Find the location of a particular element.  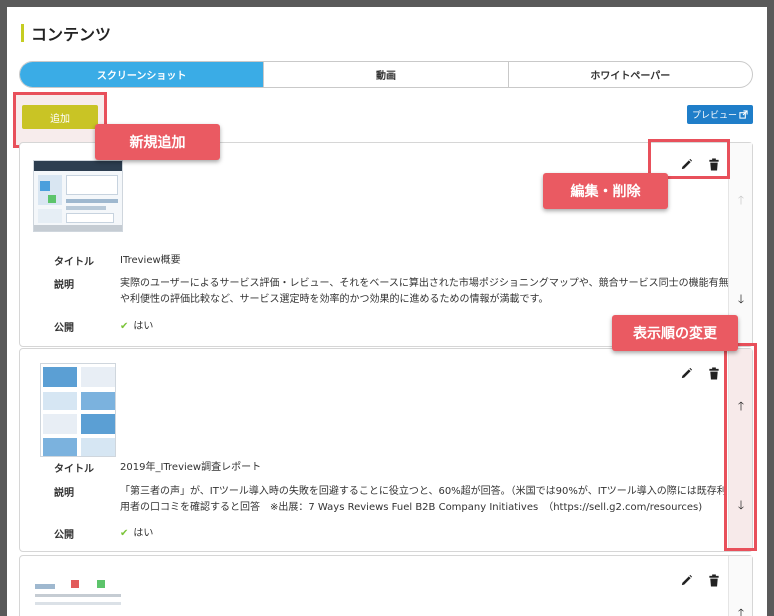

item-title: 2019年_ITreview調査レポート is located at coordinates (191, 467).